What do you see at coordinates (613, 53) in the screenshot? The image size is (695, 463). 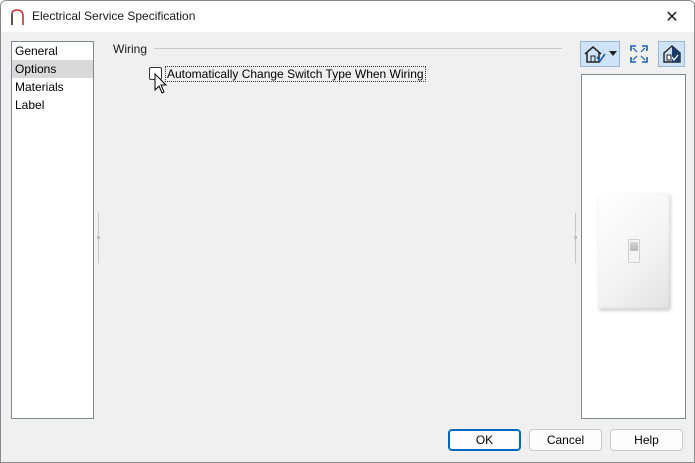 I see `dropdown-arrow-icon` at bounding box center [613, 53].